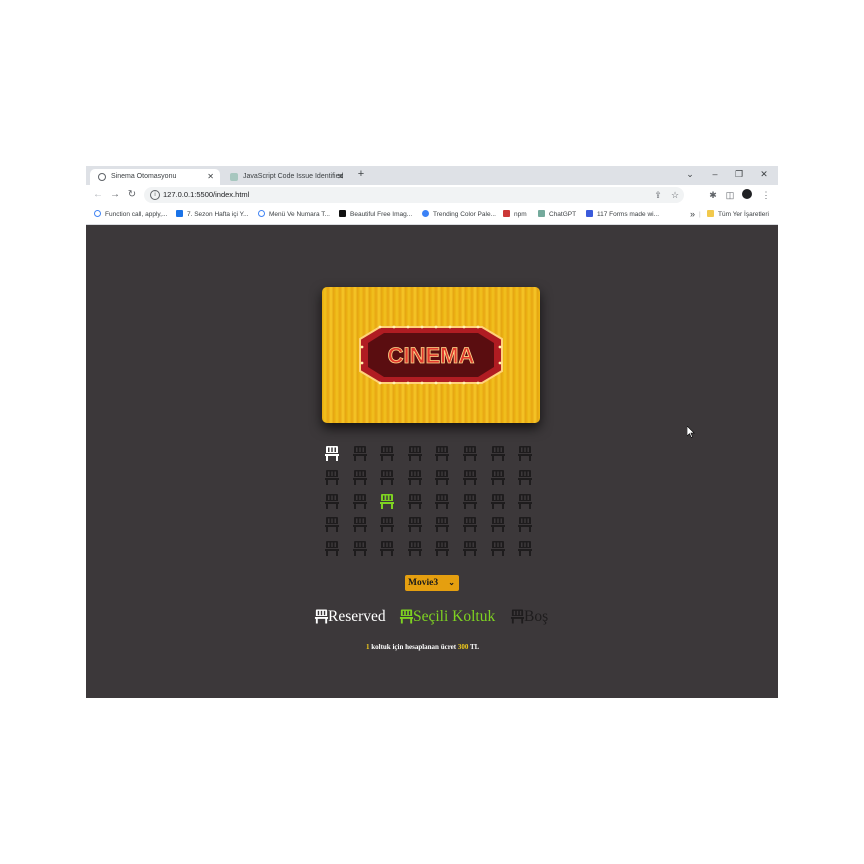 The image size is (864, 864). I want to click on legend-selected-label: Seçili Koltuk, so click(454, 616).